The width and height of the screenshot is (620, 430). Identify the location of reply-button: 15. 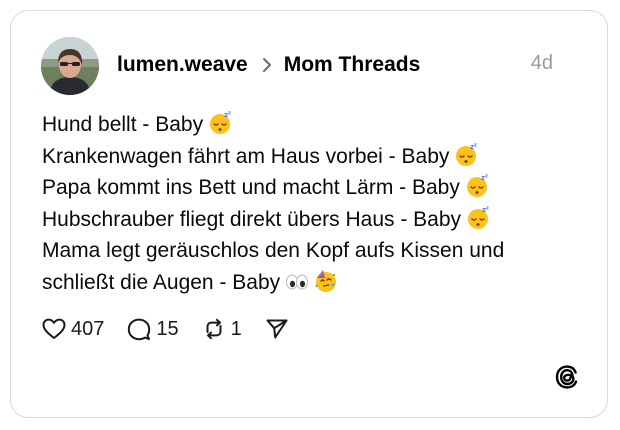
(152, 329).